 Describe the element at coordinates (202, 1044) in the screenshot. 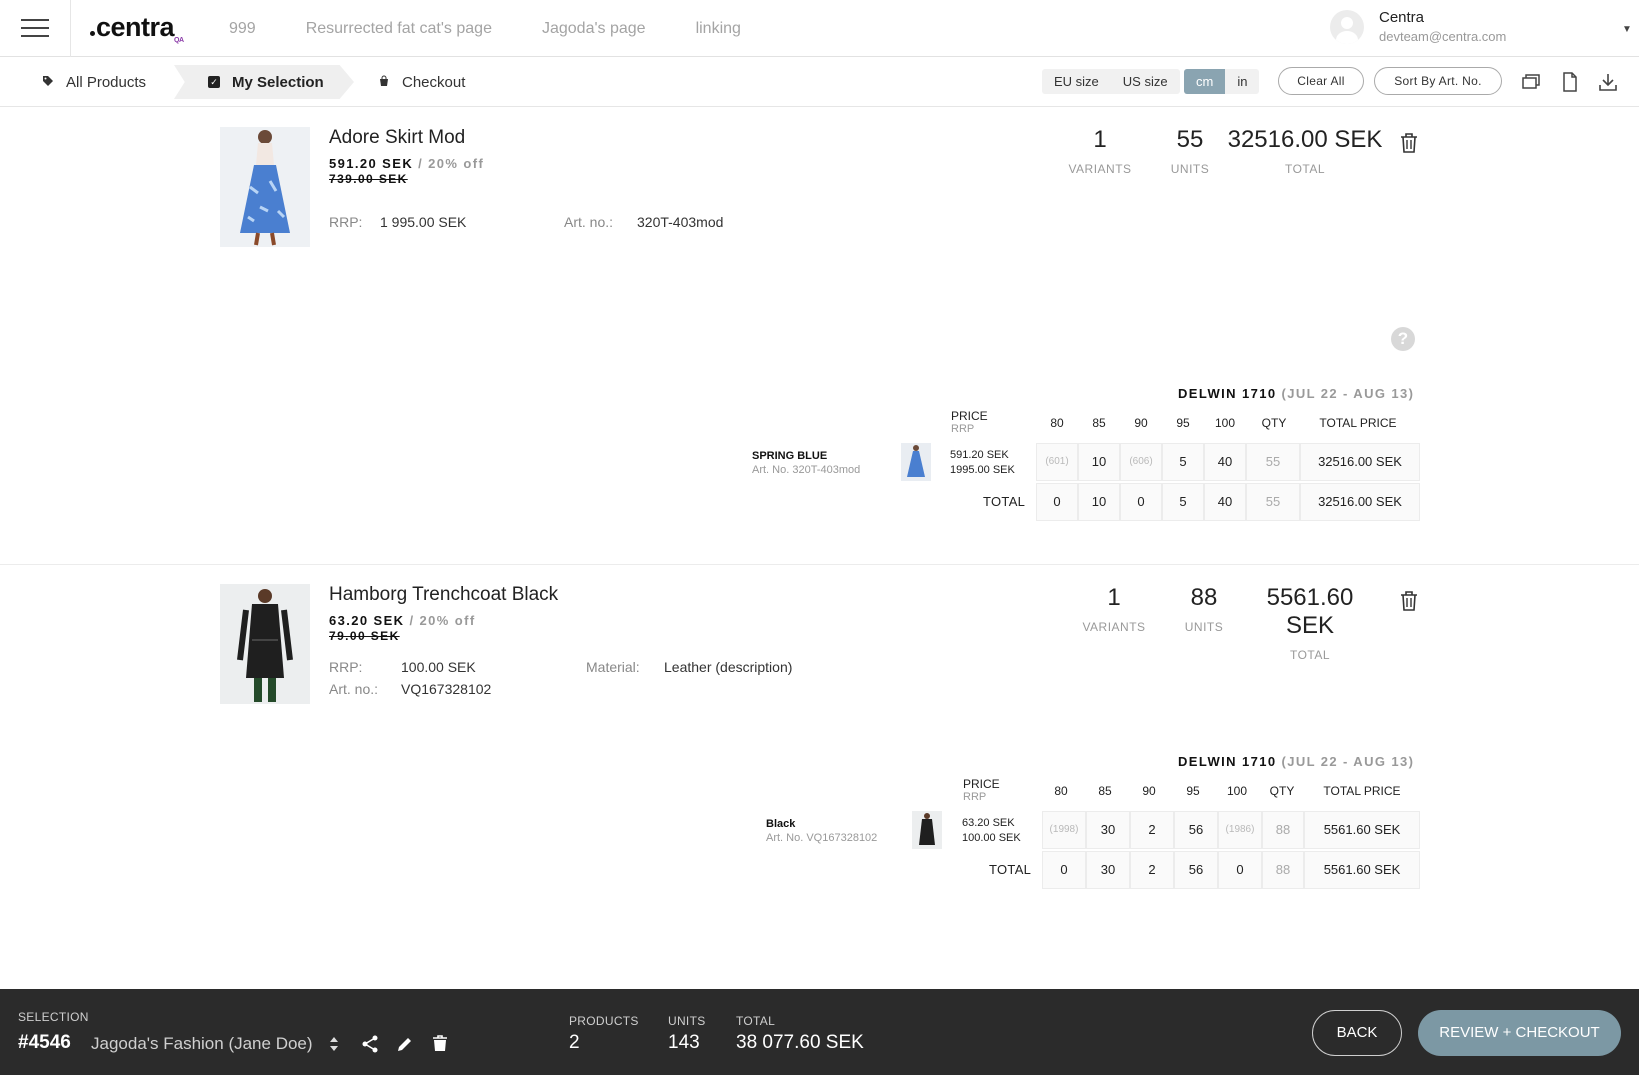

I see `selection-name: Jagoda's Fashion (Jane Doe)` at that location.